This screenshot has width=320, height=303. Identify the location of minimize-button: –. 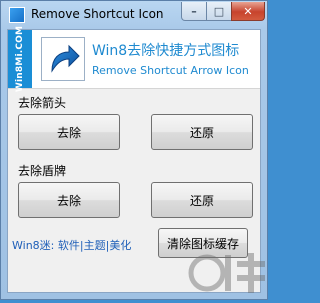
(194, 11).